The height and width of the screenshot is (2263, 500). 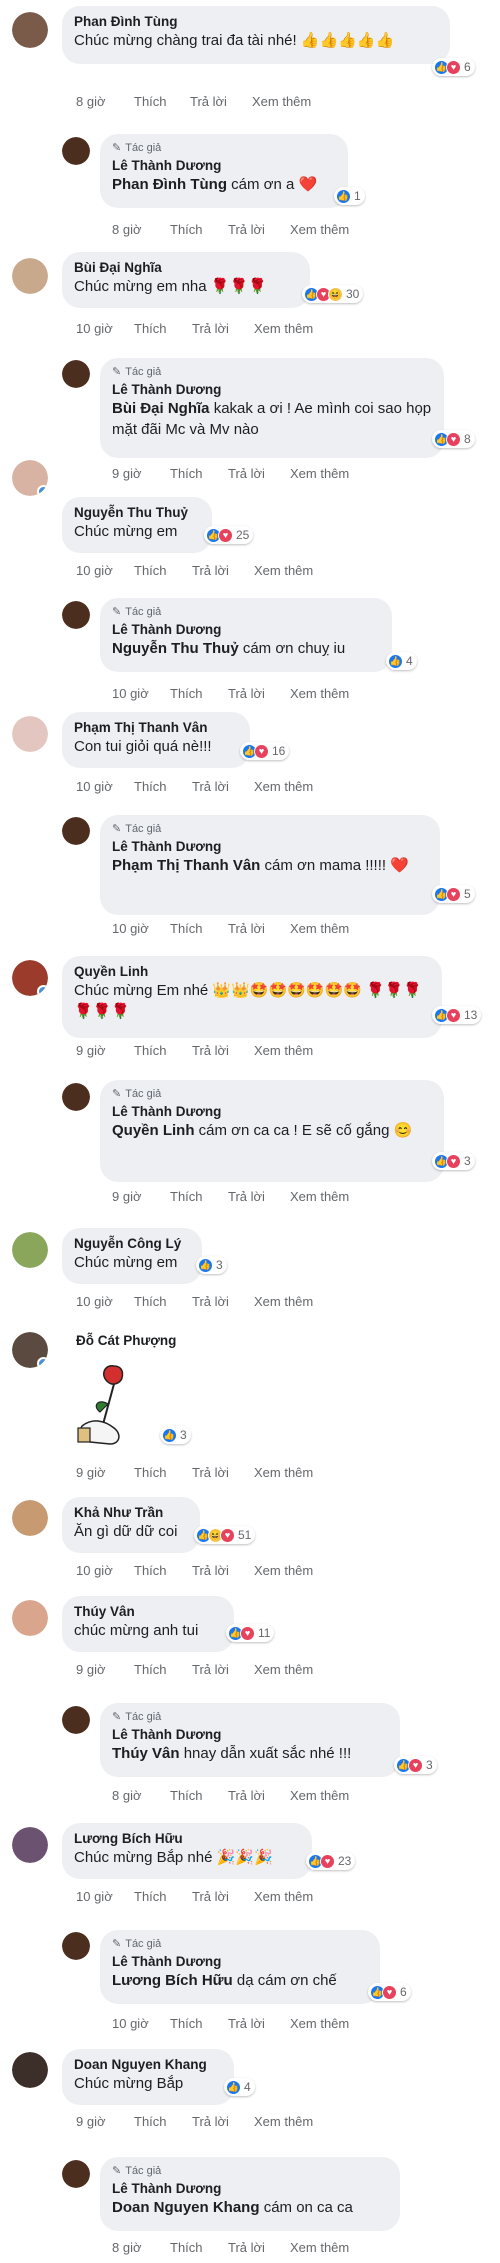 I want to click on commenter-name: Nguyễn Công Lý, so click(x=132, y=1243).